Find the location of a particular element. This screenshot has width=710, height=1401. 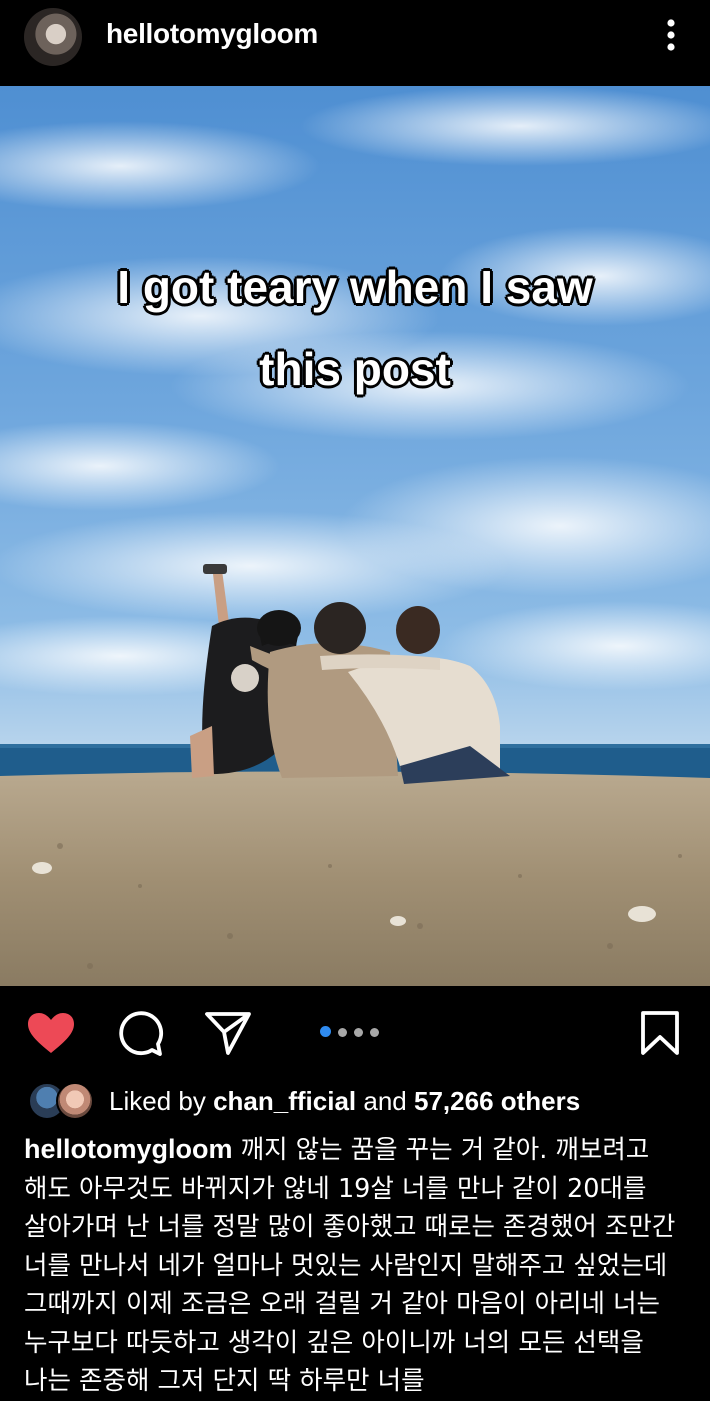

liked-by-row: Liked by chan_fficial and 57,266 others is located at coordinates (355, 1102).